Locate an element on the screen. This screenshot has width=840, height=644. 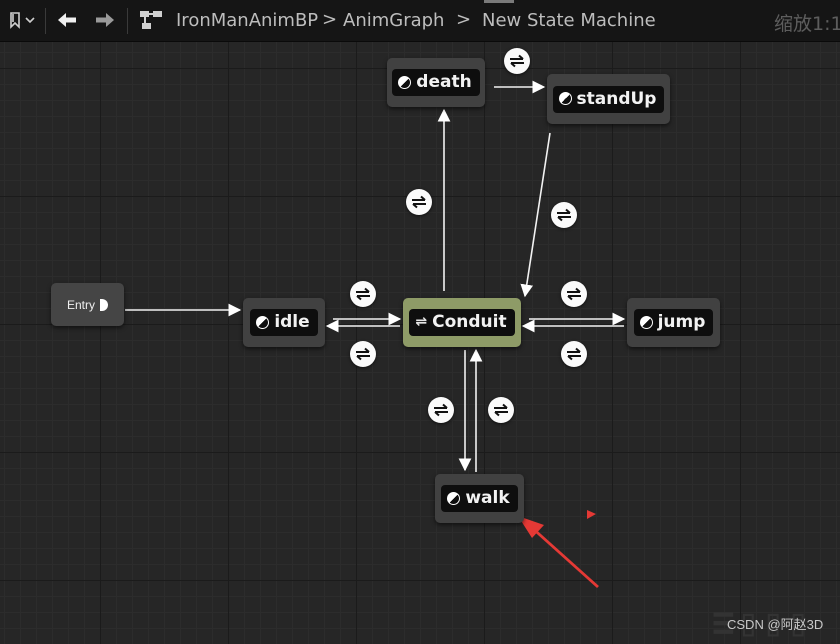
entry-pin-icon is located at coordinates (104, 304).